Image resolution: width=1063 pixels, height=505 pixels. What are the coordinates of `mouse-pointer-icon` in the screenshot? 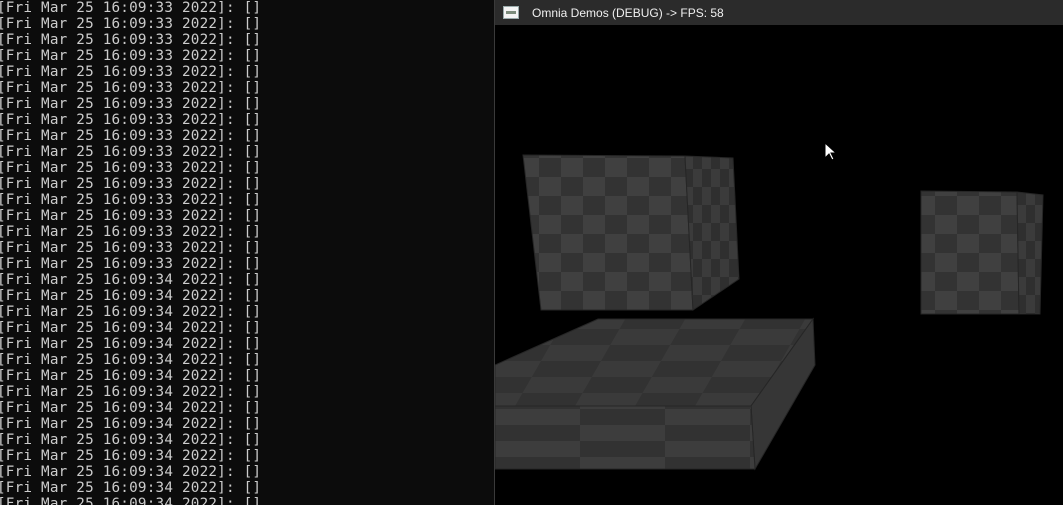 It's located at (831, 151).